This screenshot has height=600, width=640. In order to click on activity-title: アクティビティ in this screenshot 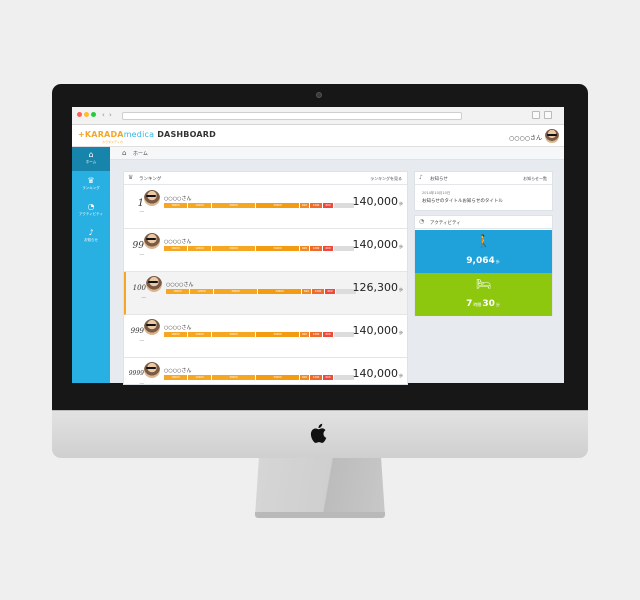, I will do `click(445, 223)`.